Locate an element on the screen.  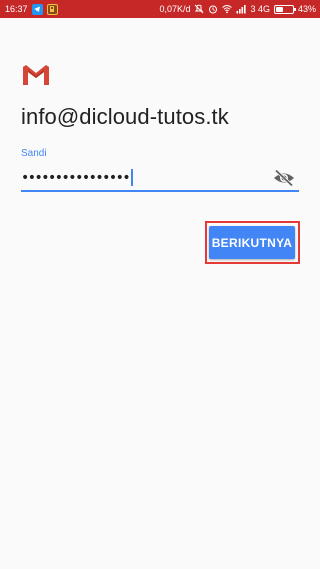
network-speed: 0,07K/d is located at coordinates (175, 9).